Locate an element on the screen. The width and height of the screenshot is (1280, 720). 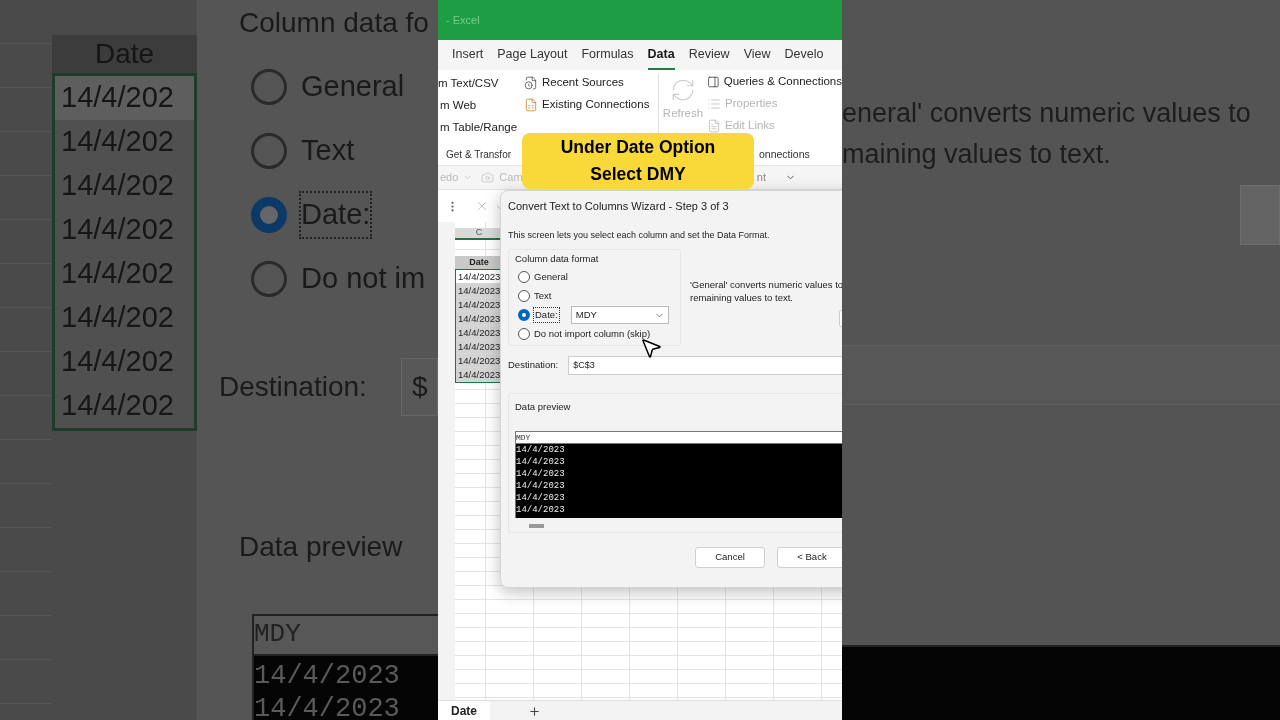
note-text: 'General' converts numeric values to is located at coordinates (766, 284).